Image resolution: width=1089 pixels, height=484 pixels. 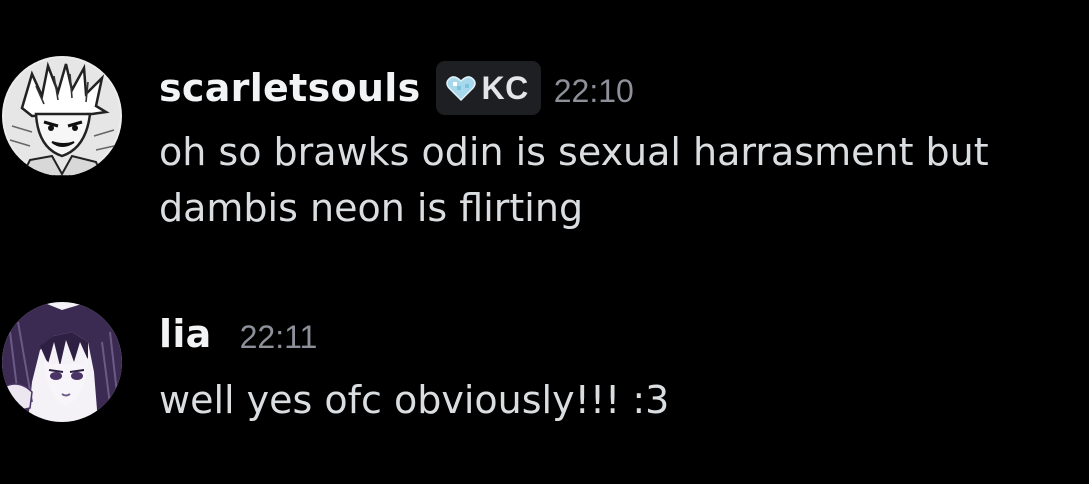 I want to click on message-text: well yes ofc obviously!!! :3, so click(x=414, y=400).